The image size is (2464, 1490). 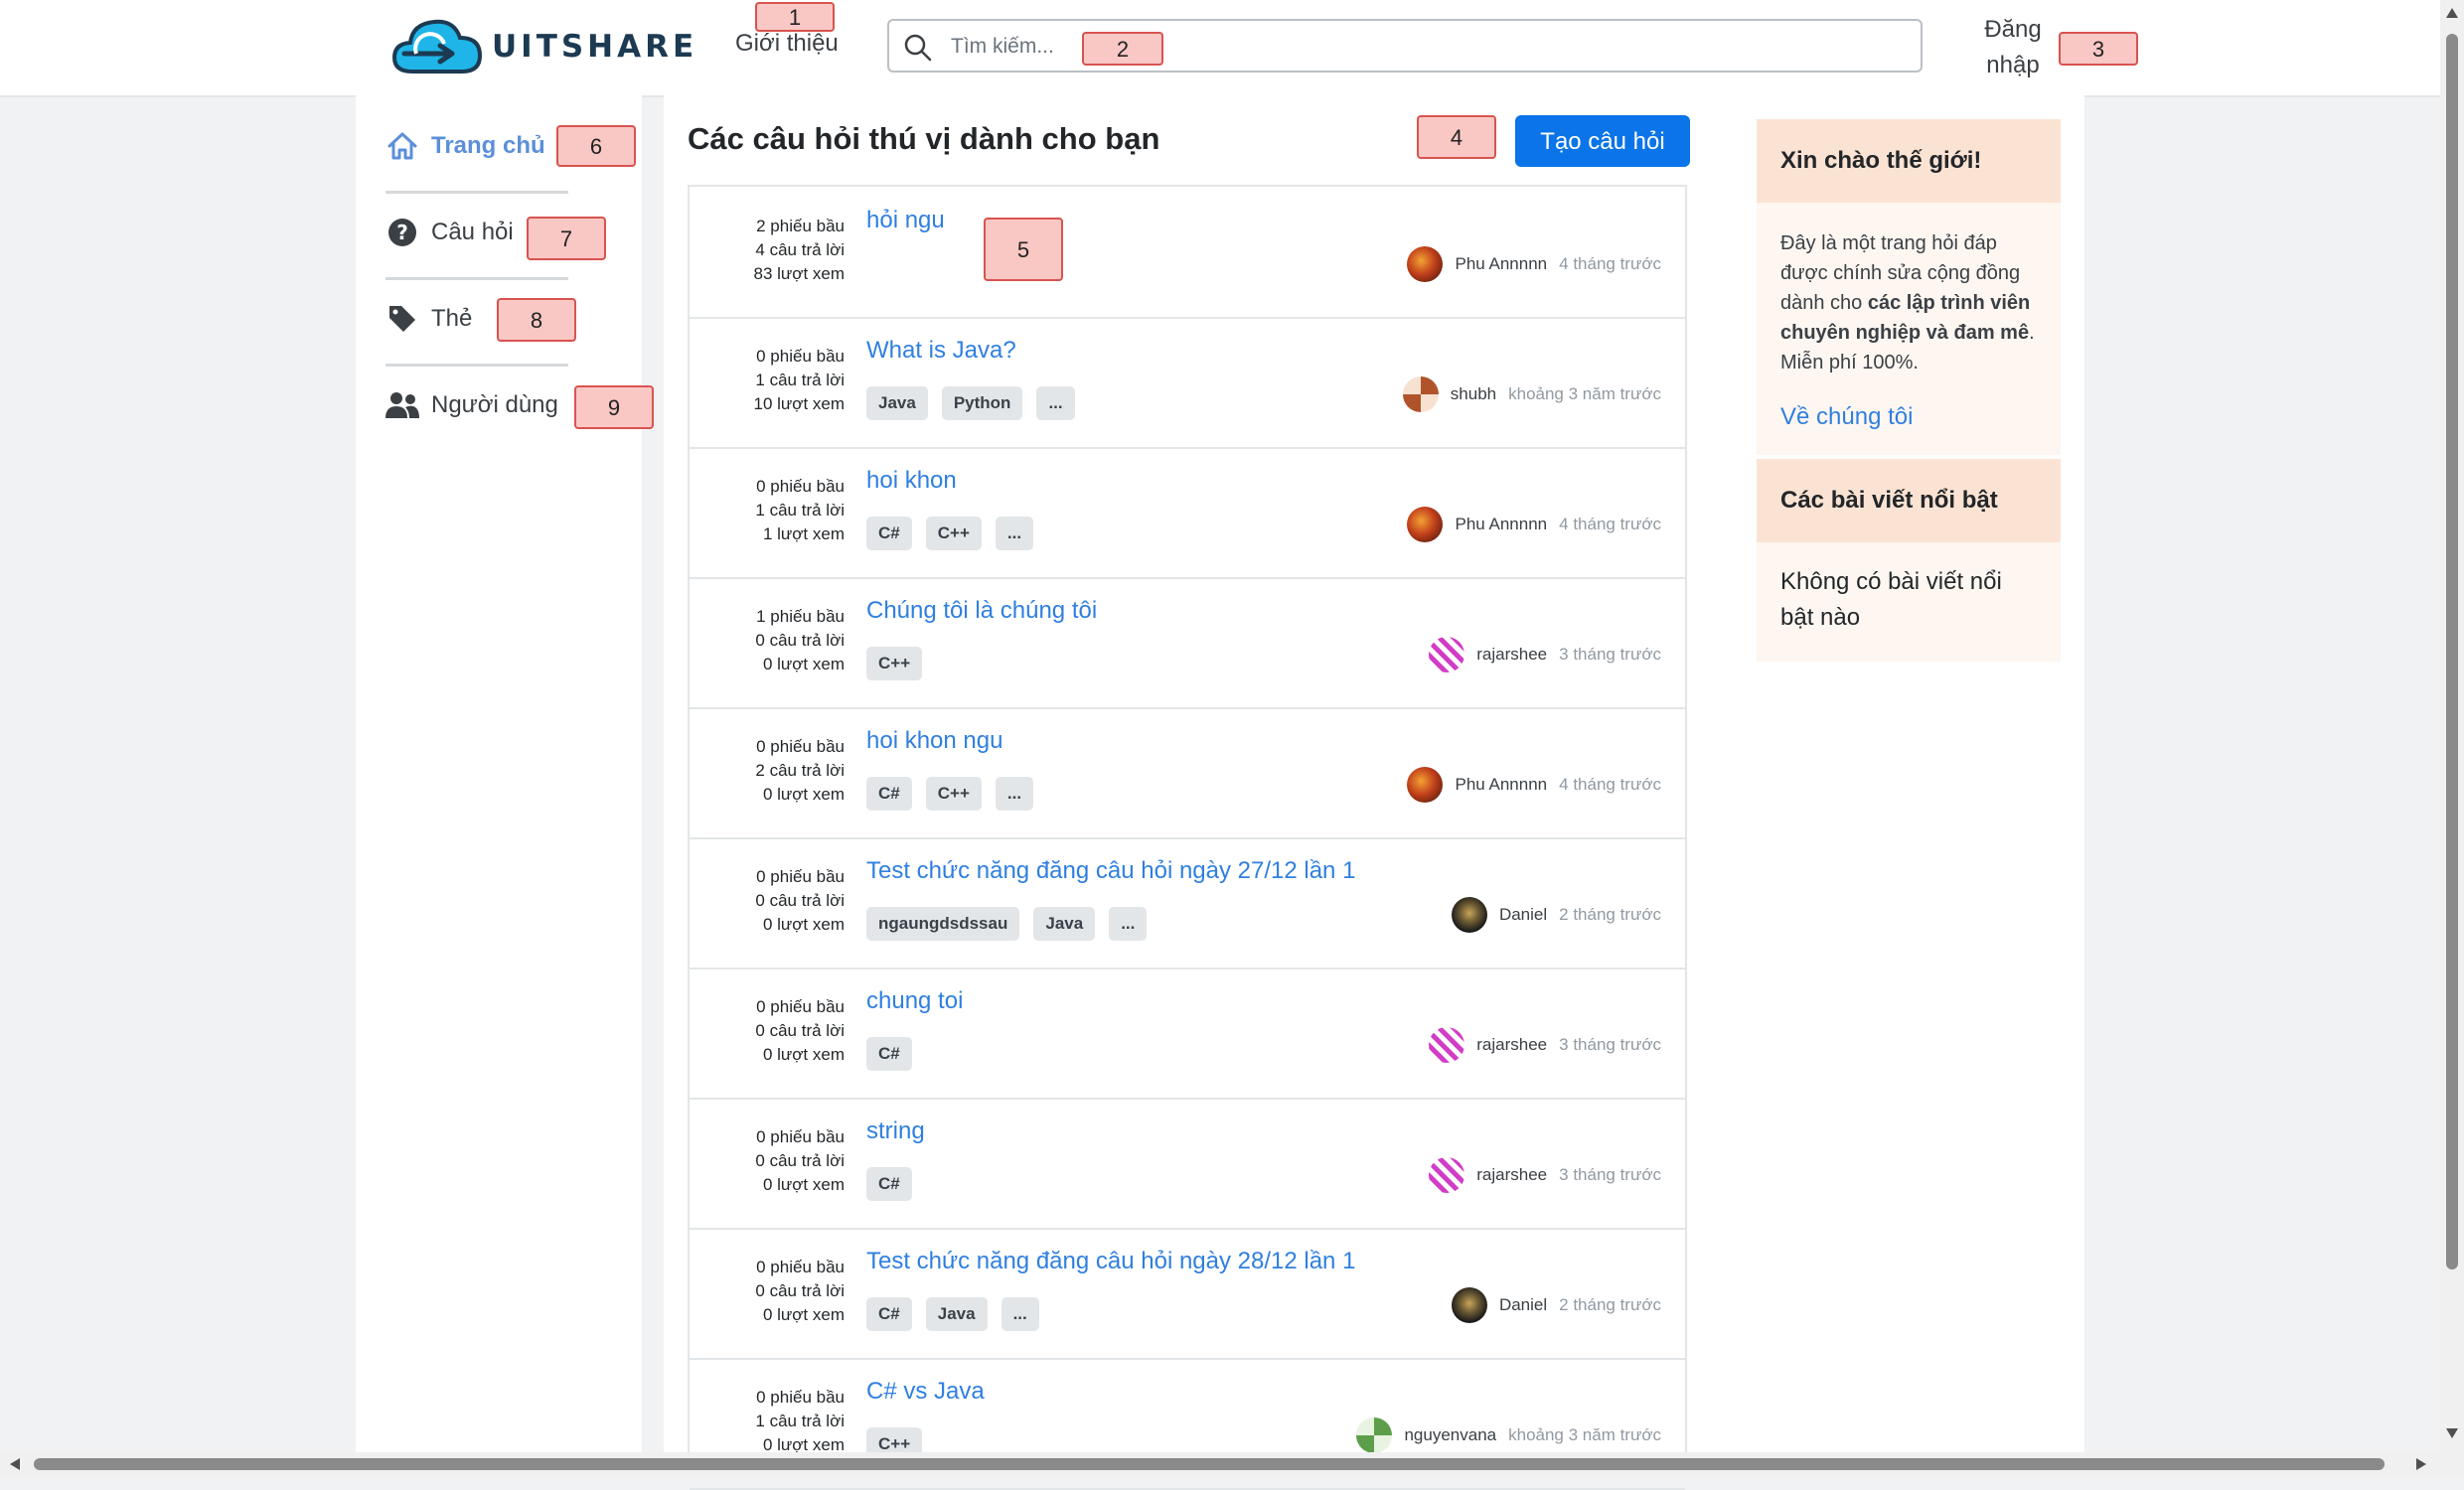 I want to click on tag-icon, so click(x=402, y=319).